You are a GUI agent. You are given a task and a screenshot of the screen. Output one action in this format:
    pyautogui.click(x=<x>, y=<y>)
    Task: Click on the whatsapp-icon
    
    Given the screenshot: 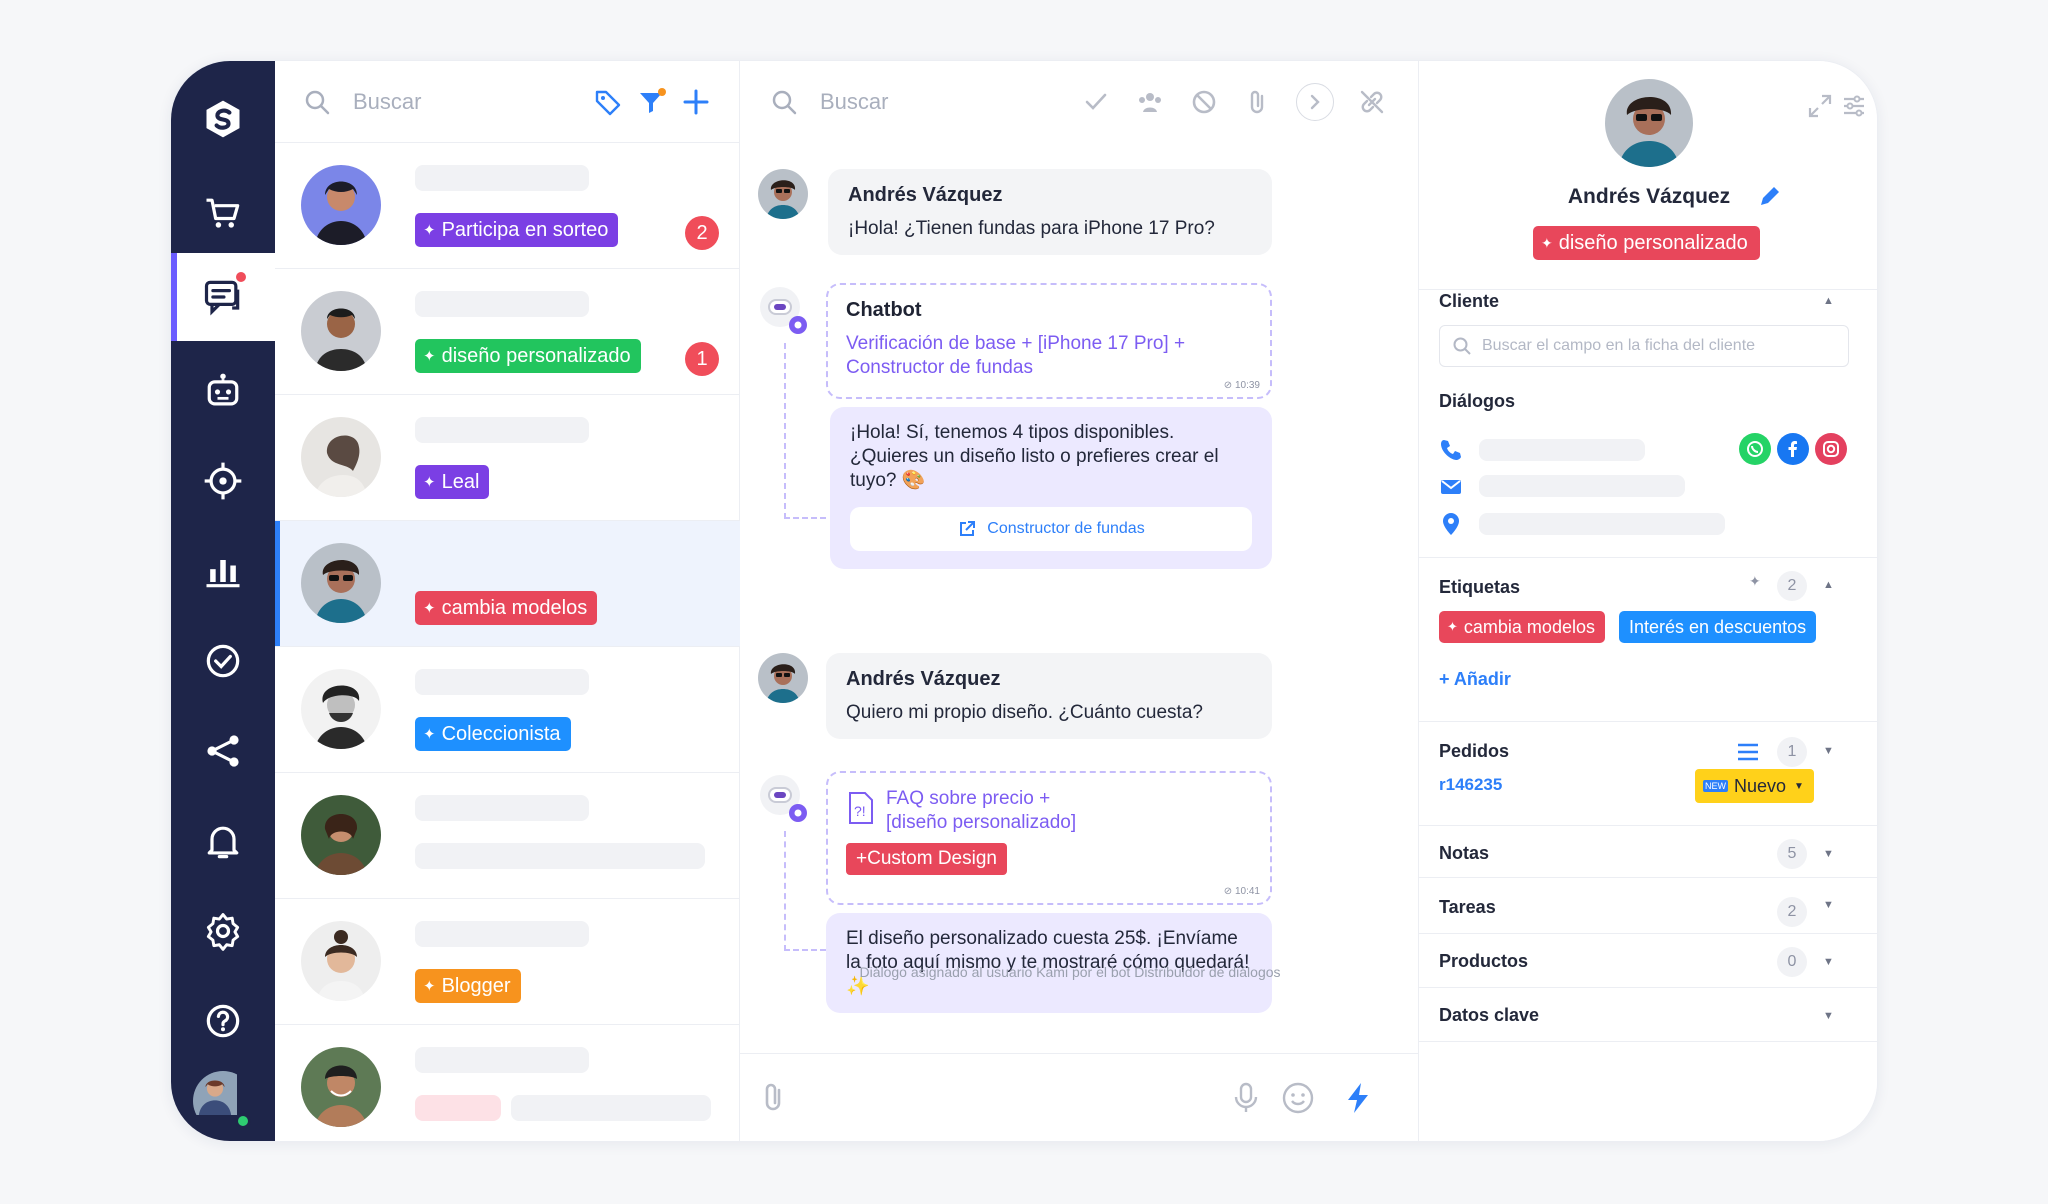 What is the action you would take?
    pyautogui.click(x=1755, y=449)
    